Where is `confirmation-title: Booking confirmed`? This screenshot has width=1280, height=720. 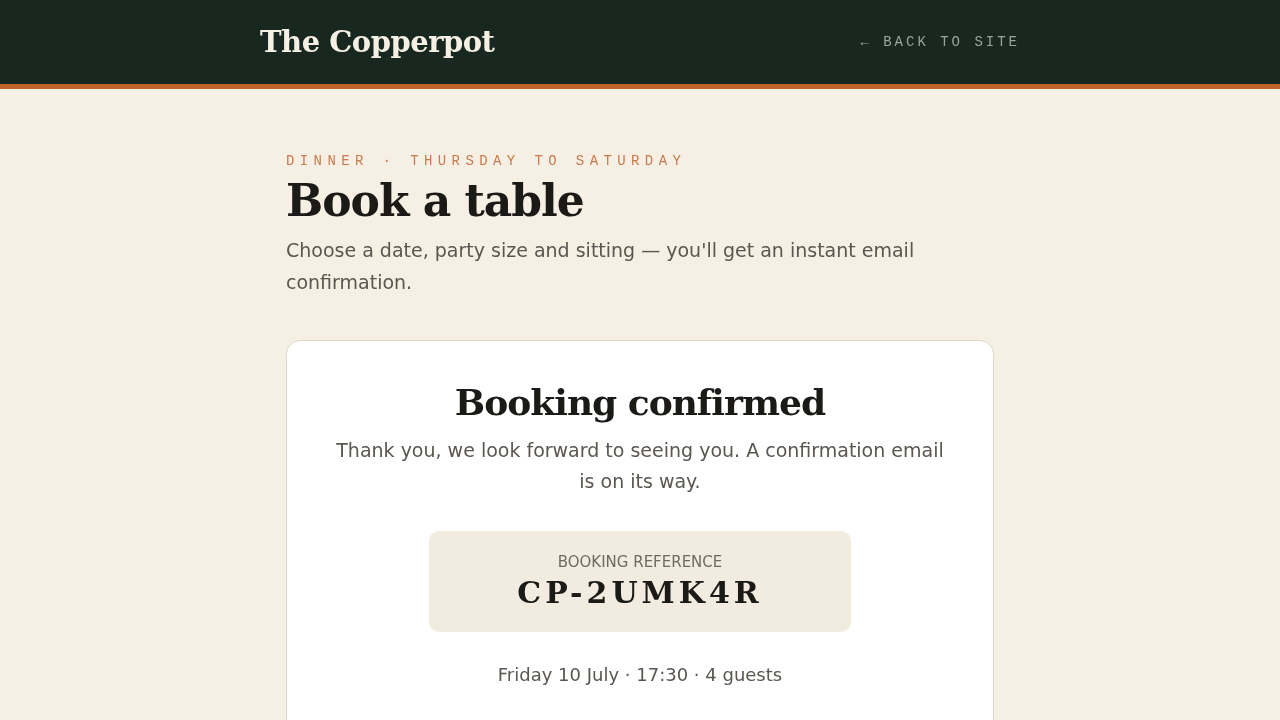 confirmation-title: Booking confirmed is located at coordinates (640, 402).